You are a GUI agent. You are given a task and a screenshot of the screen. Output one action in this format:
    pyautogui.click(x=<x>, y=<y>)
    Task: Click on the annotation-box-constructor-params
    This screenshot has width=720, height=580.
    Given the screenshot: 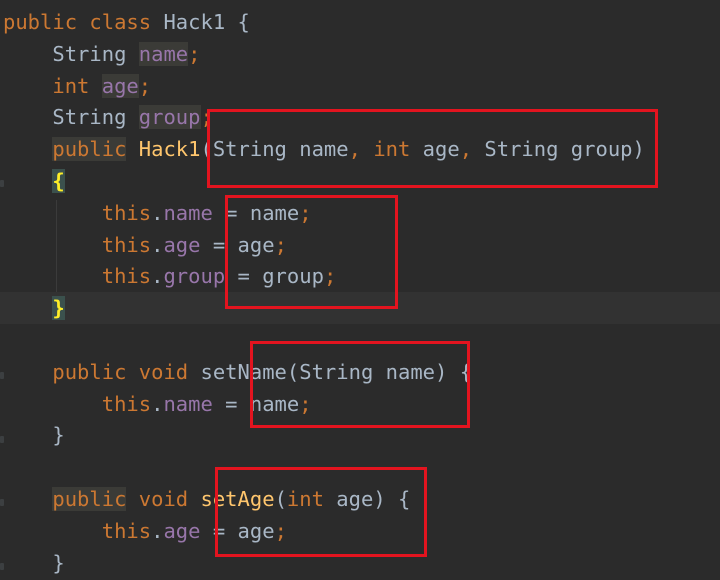 What is the action you would take?
    pyautogui.click(x=432, y=148)
    